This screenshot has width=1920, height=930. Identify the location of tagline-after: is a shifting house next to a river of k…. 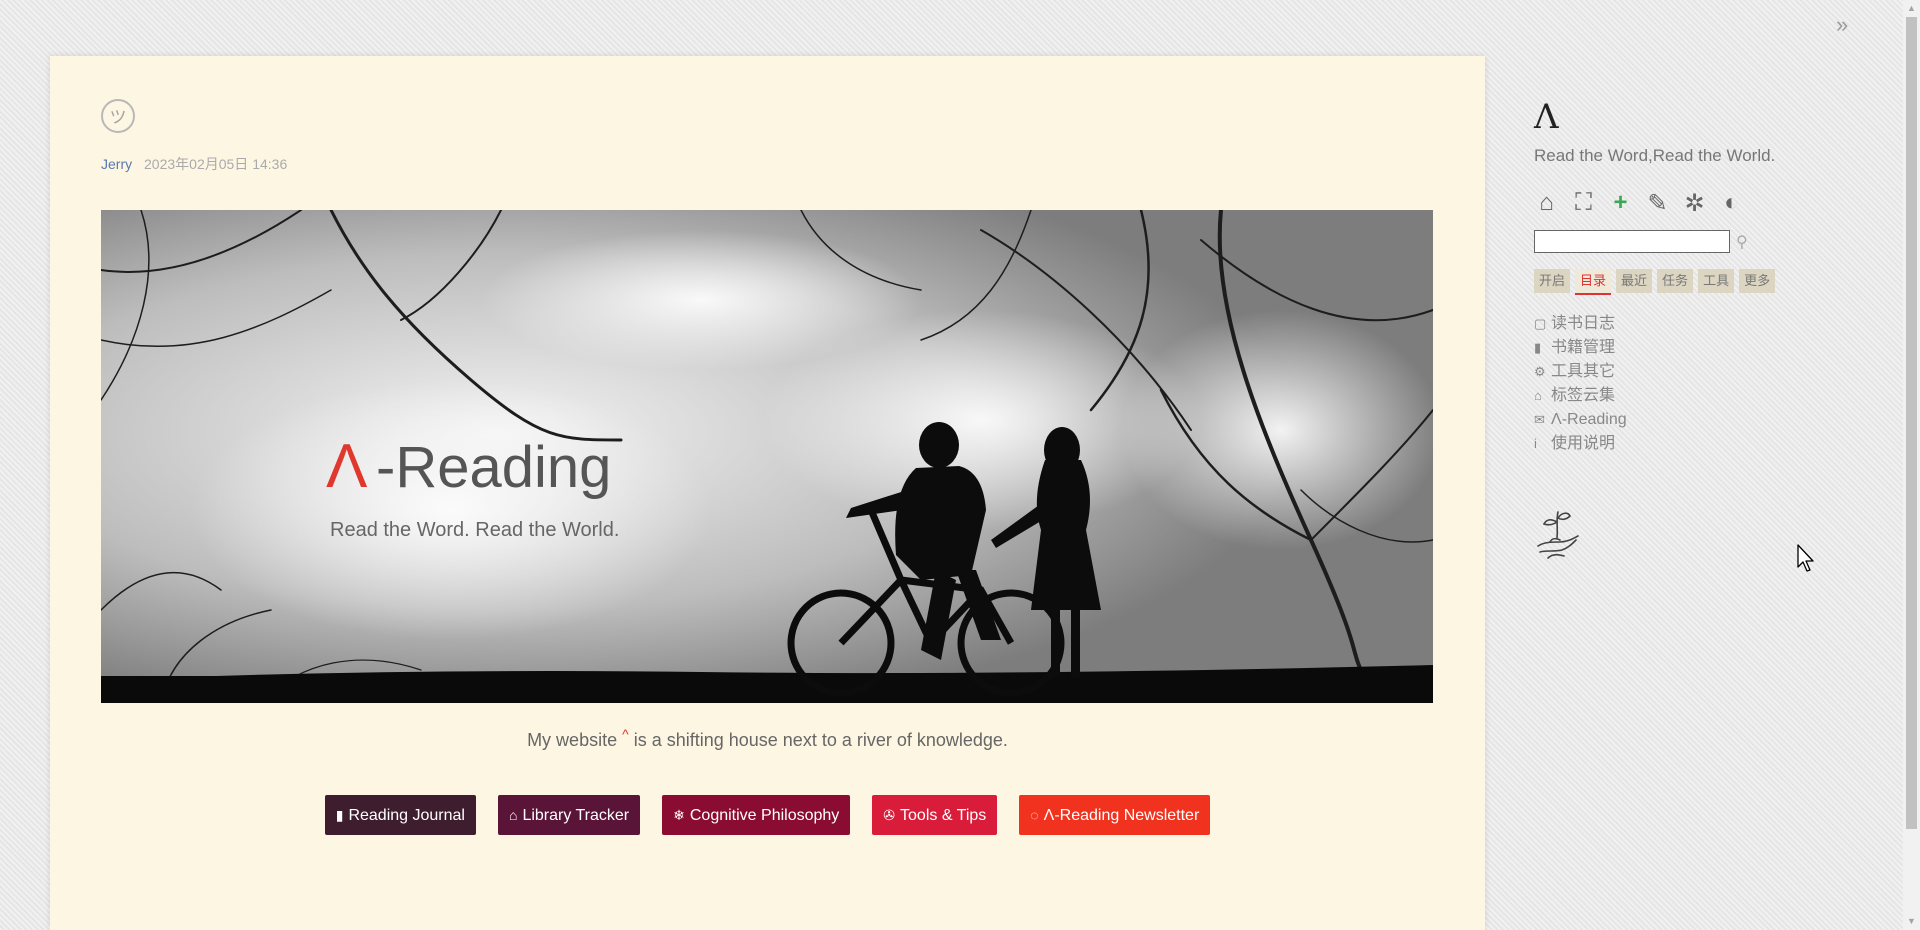
(820, 740).